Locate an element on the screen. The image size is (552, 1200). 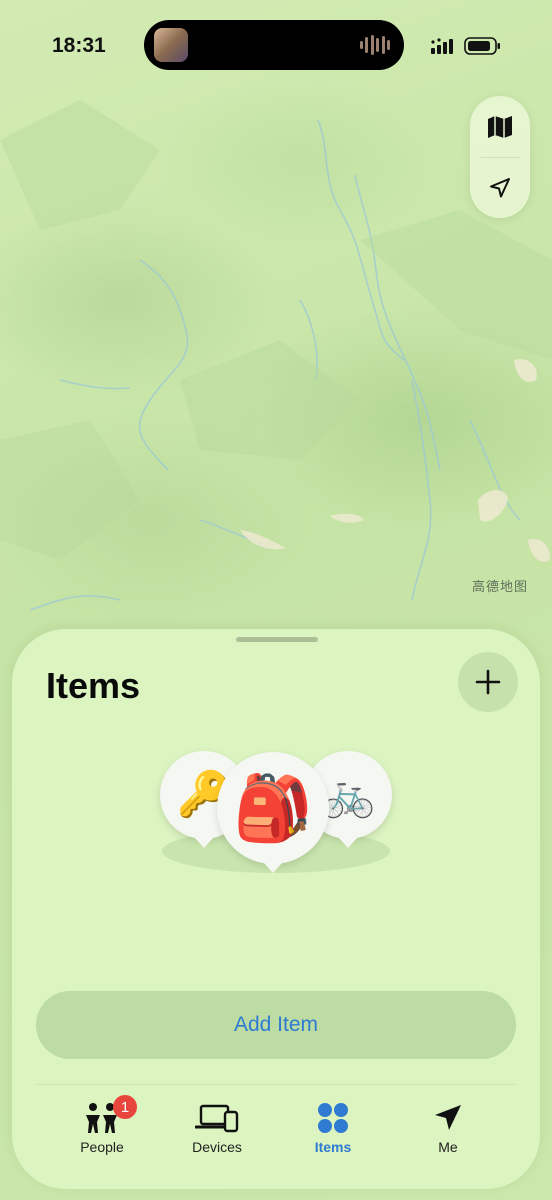
item-pin-backpack: 🎒 is located at coordinates (273, 808).